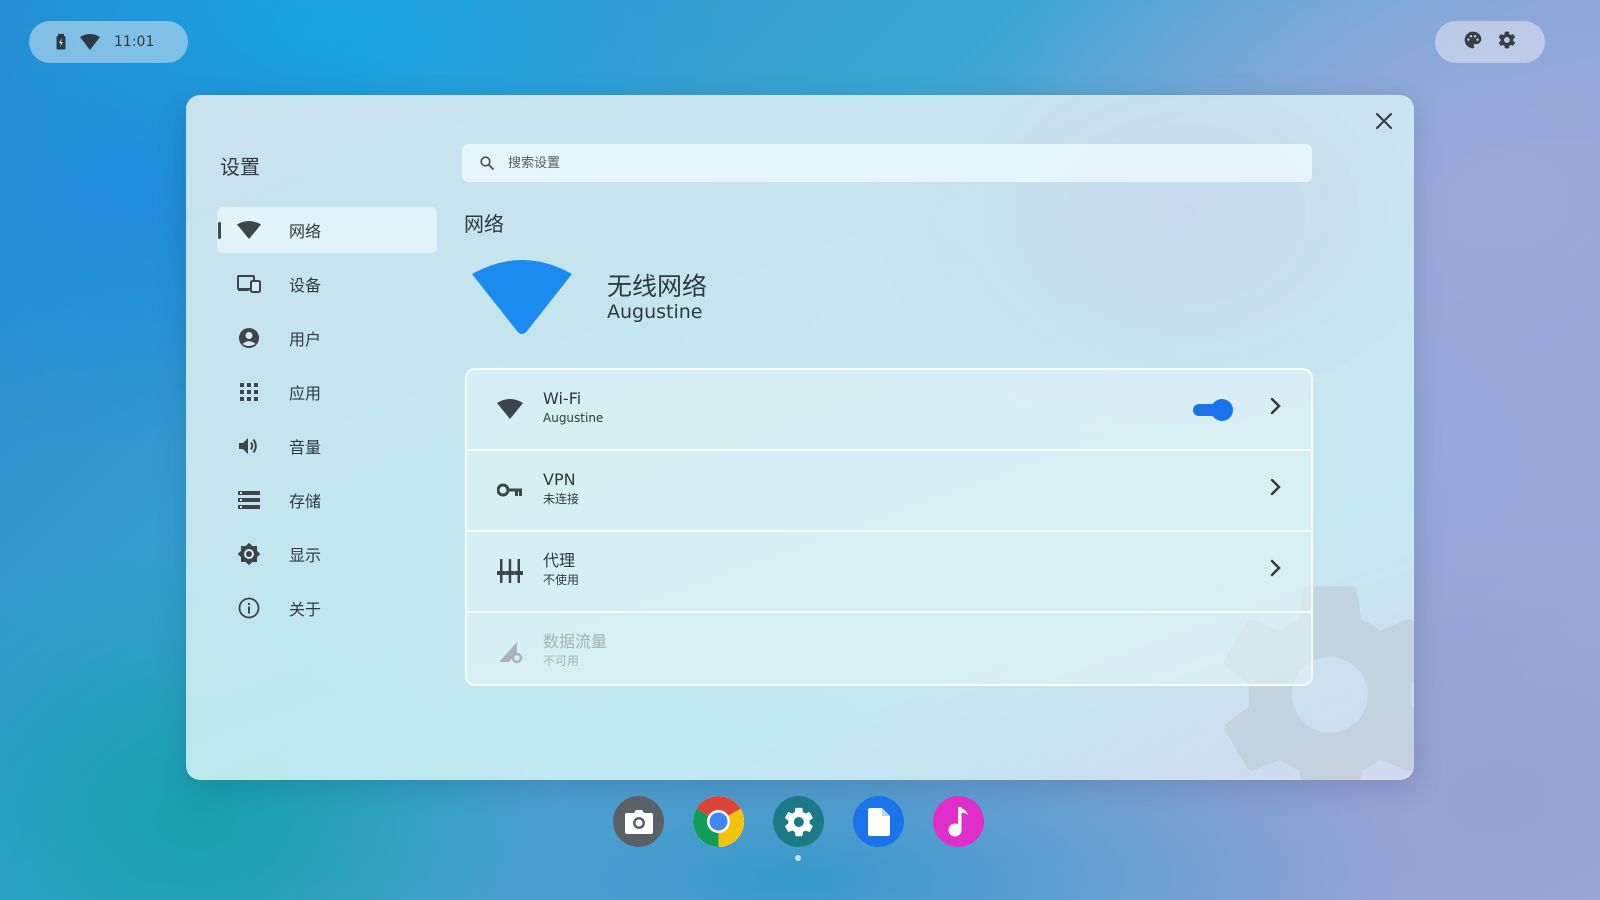  I want to click on sidebar-item-display: 显示, so click(327, 554).